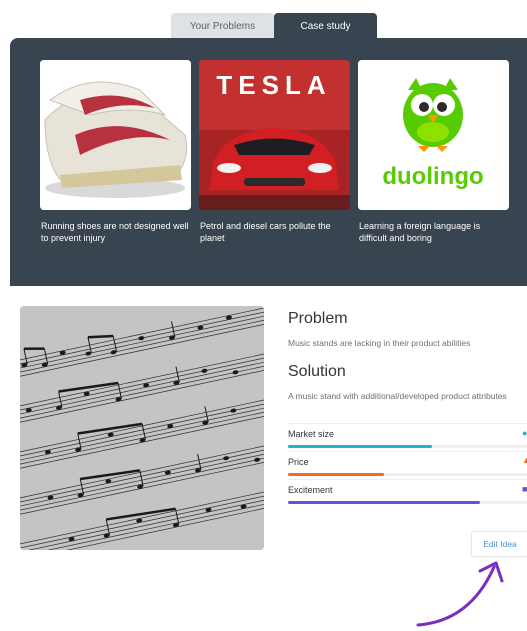  I want to click on solution-heading: Solution, so click(317, 371).